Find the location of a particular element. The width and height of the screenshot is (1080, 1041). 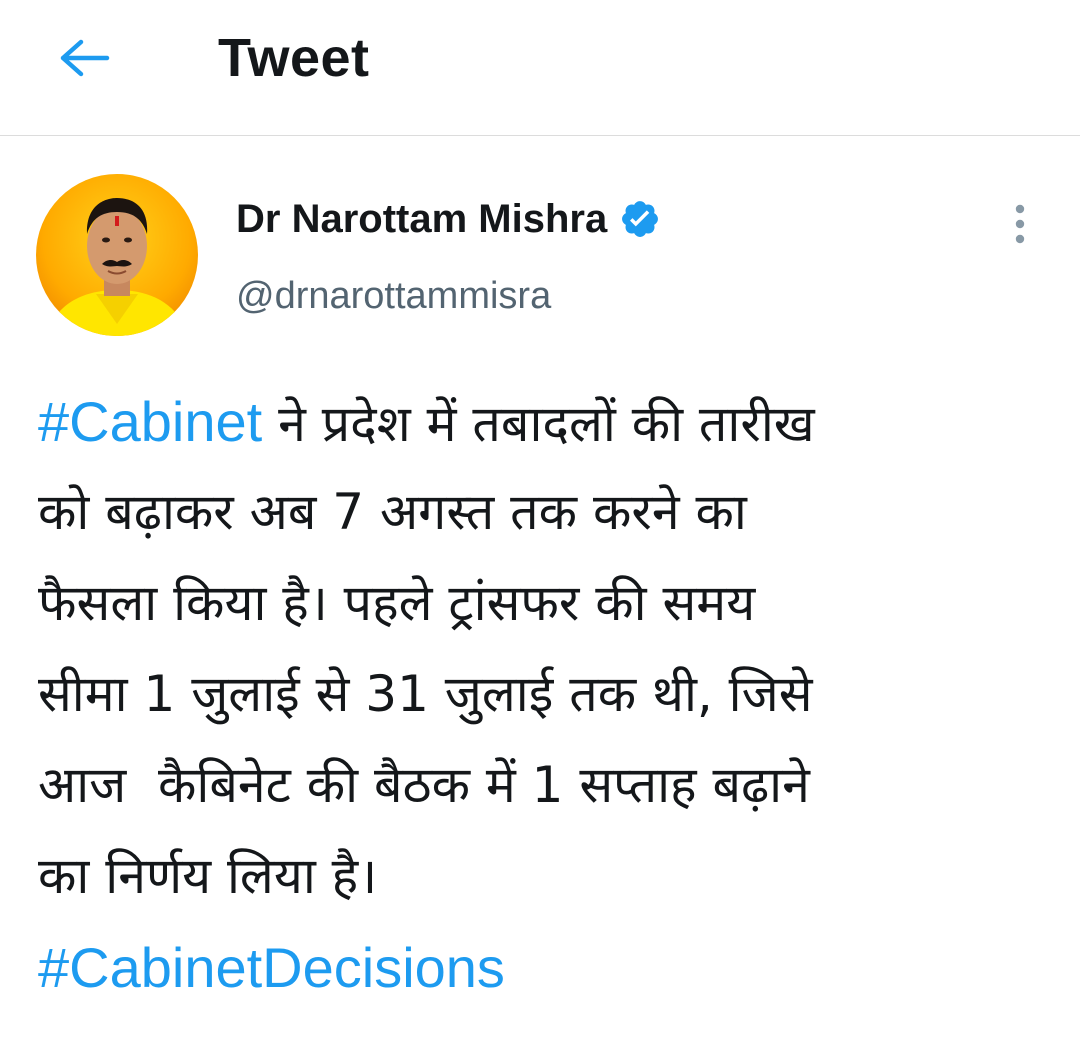

arrow-left-icon is located at coordinates (85, 58).